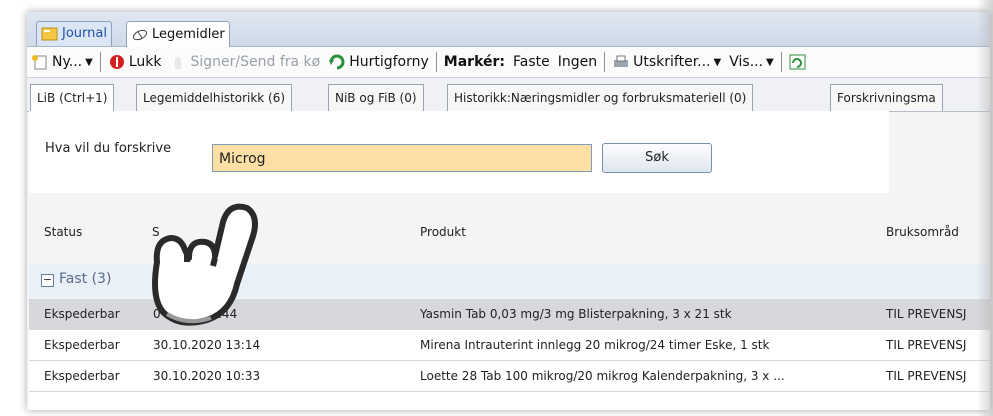  What do you see at coordinates (214, 97) in the screenshot?
I see `tab-legemiddelhistorikk: Legemiddelhistorikk (6)` at bounding box center [214, 97].